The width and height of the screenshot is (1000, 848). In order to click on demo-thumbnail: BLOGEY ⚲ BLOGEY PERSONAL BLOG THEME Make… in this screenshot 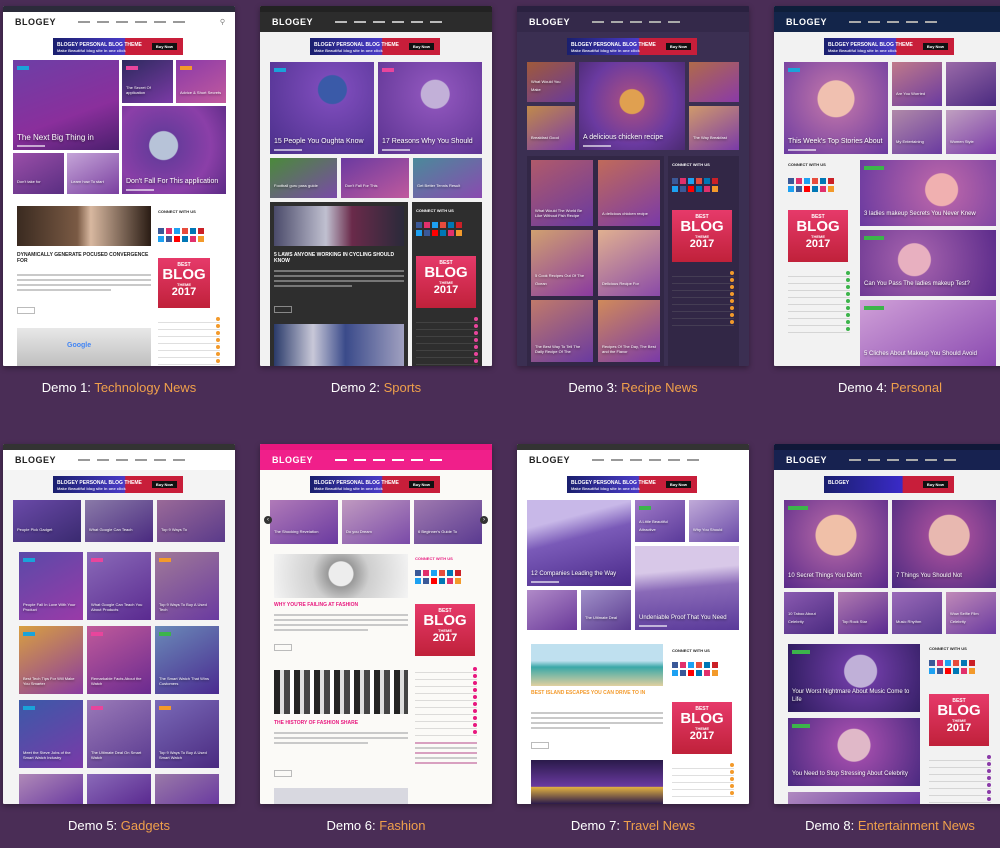, I will do `click(119, 186)`.